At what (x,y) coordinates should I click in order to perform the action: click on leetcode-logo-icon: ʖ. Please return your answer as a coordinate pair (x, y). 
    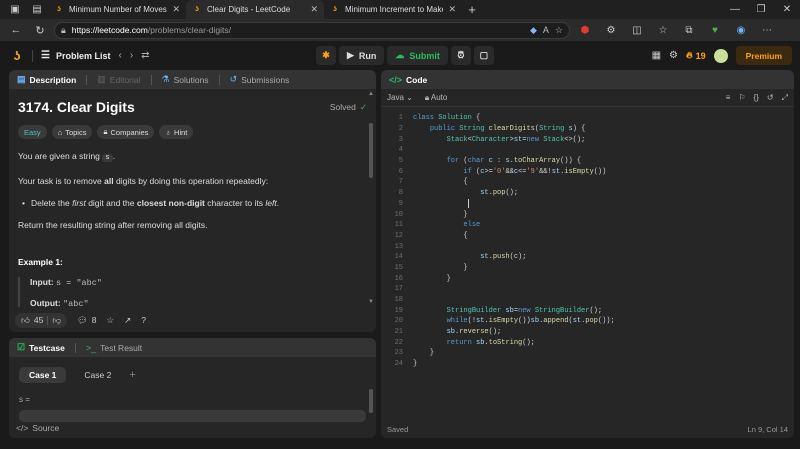
    Looking at the image, I should click on (17, 55).